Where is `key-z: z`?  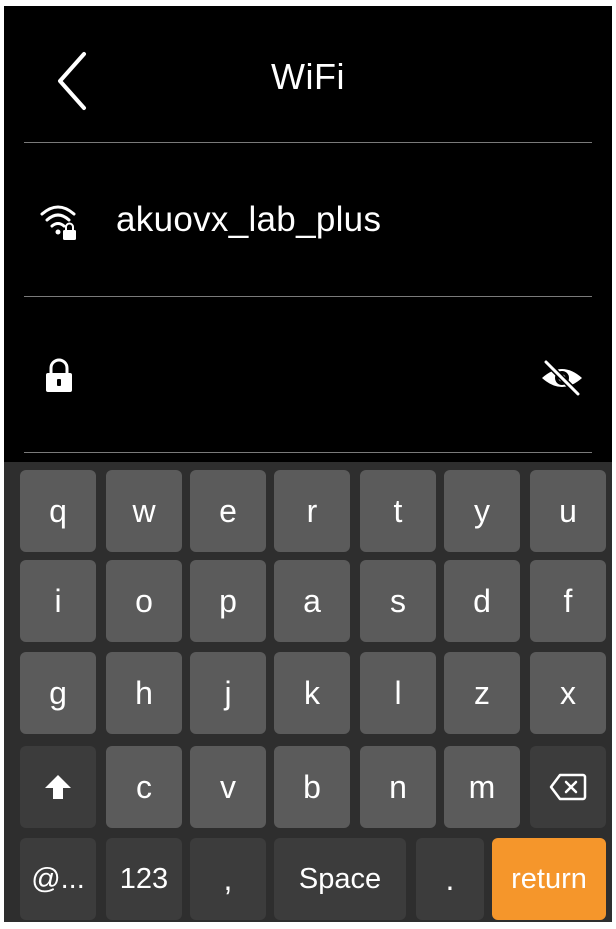 key-z: z is located at coordinates (482, 693).